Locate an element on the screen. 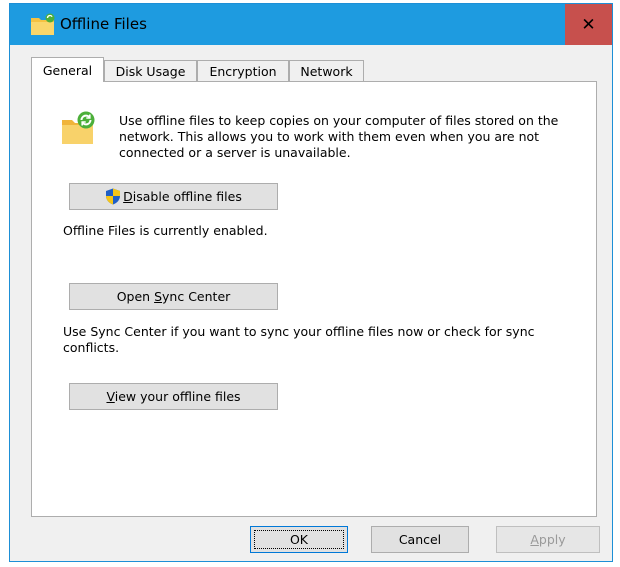 The image size is (620, 567). tab-encryption: Encryption is located at coordinates (243, 71).